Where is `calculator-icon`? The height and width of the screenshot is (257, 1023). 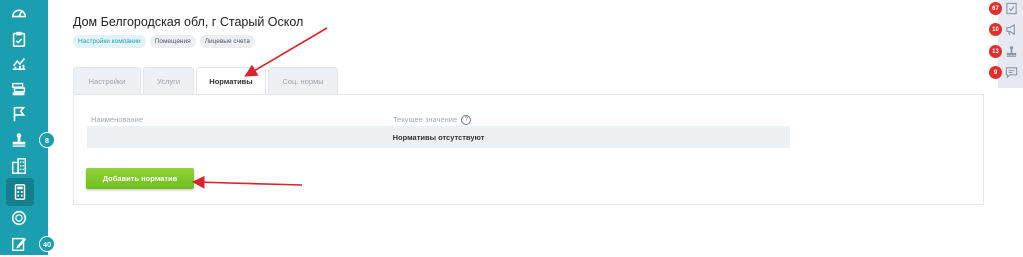 calculator-icon is located at coordinates (20, 192).